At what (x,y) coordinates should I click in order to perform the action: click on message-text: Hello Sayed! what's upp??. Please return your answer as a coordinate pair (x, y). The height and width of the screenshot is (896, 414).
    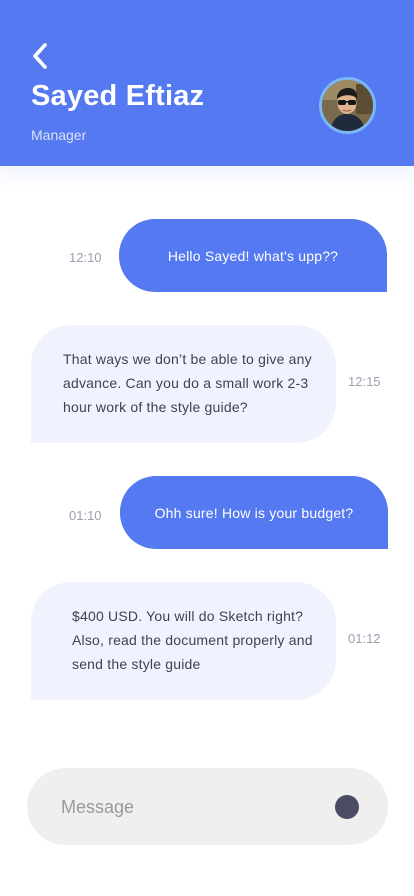
    Looking at the image, I should click on (253, 255).